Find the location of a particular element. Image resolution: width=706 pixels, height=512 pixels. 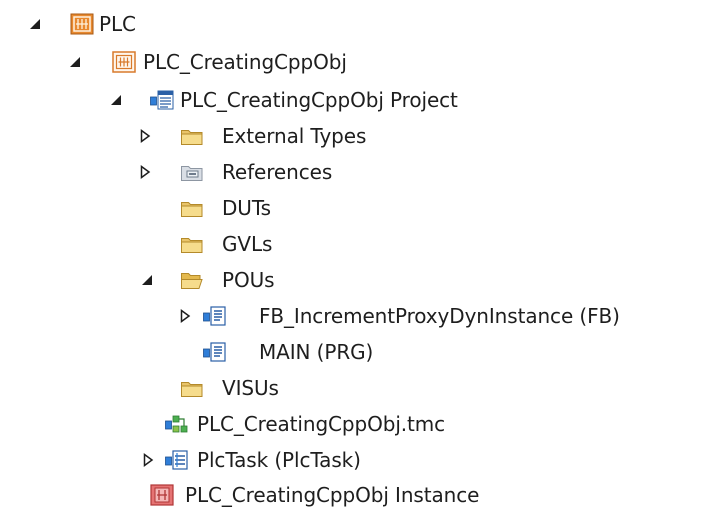

program-icon is located at coordinates (215, 352).